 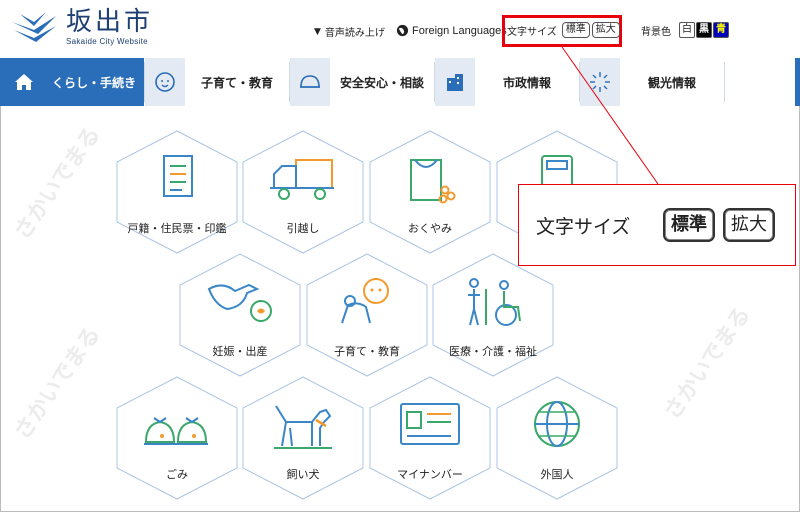 What do you see at coordinates (797, 82) in the screenshot?
I see `nav-edge` at bounding box center [797, 82].